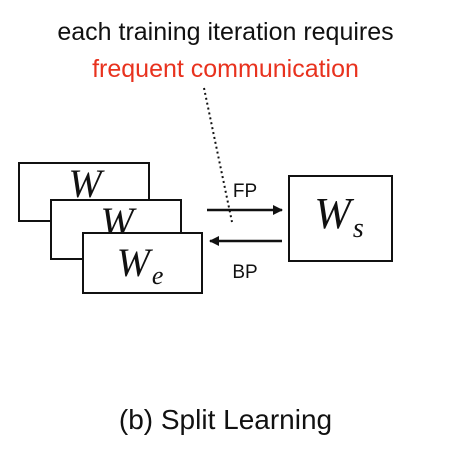  Describe the element at coordinates (225, 419) in the screenshot. I see `figure-caption: (b) Split Learning` at that location.